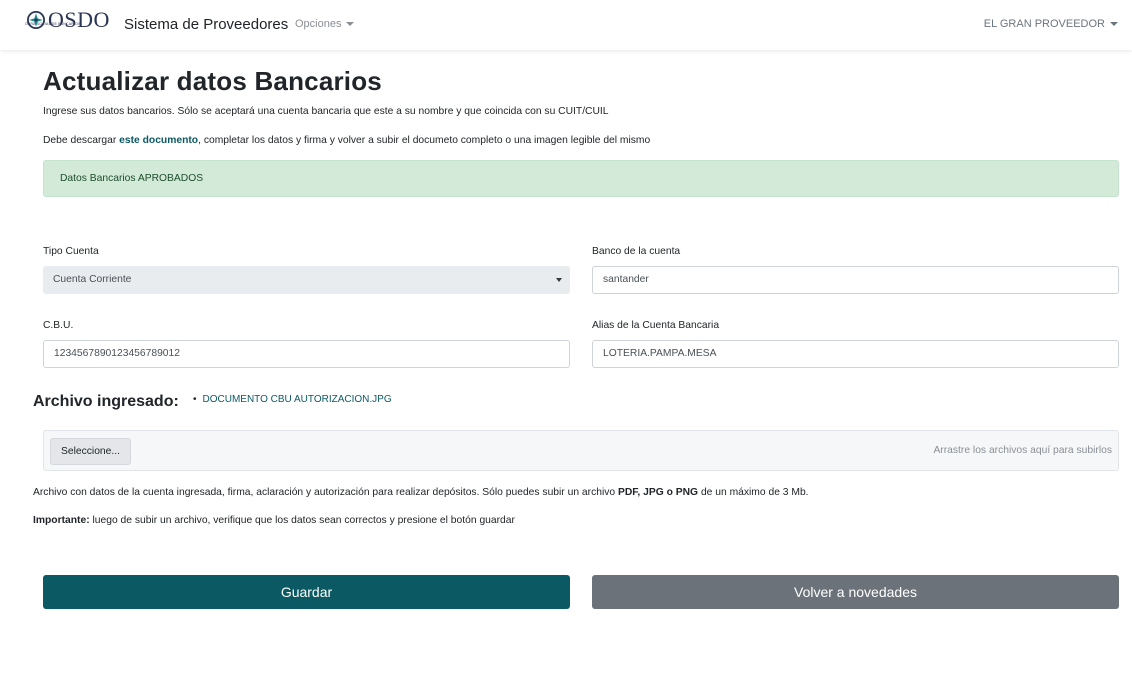 The image size is (1132, 673). What do you see at coordinates (53, 24) in the screenshot?
I see `logo-subtext: OBRA SOCIAL DE BANCARIOS` at bounding box center [53, 24].